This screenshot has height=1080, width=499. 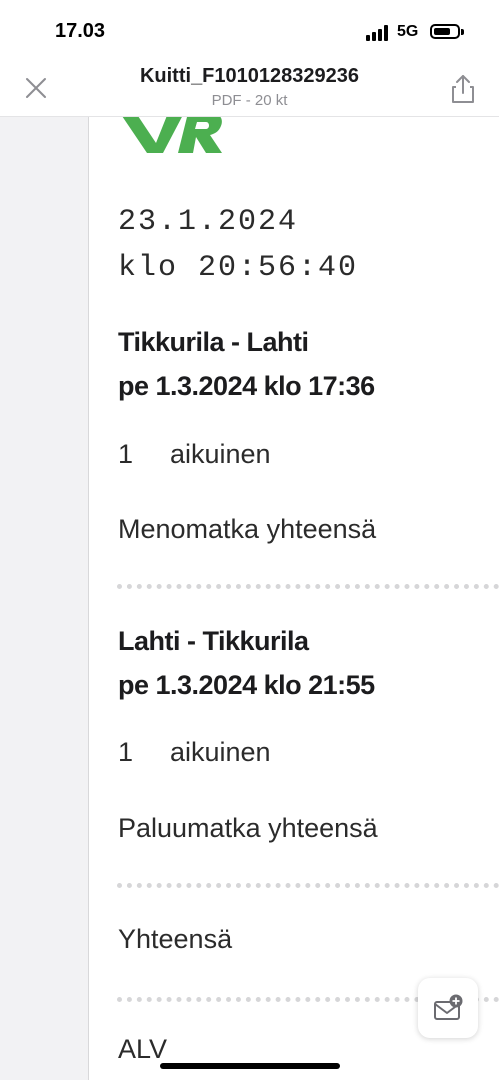 I want to click on share-icon, so click(x=463, y=89).